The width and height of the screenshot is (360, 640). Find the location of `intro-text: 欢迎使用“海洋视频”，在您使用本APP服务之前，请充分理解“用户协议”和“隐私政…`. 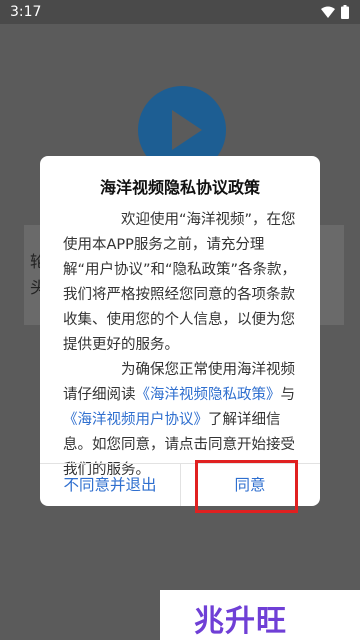

intro-text: 欢迎使用“海洋视频”，在您使用本APP服务之前，请充分理解“用户协议”和“隐私政… is located at coordinates (180, 282).